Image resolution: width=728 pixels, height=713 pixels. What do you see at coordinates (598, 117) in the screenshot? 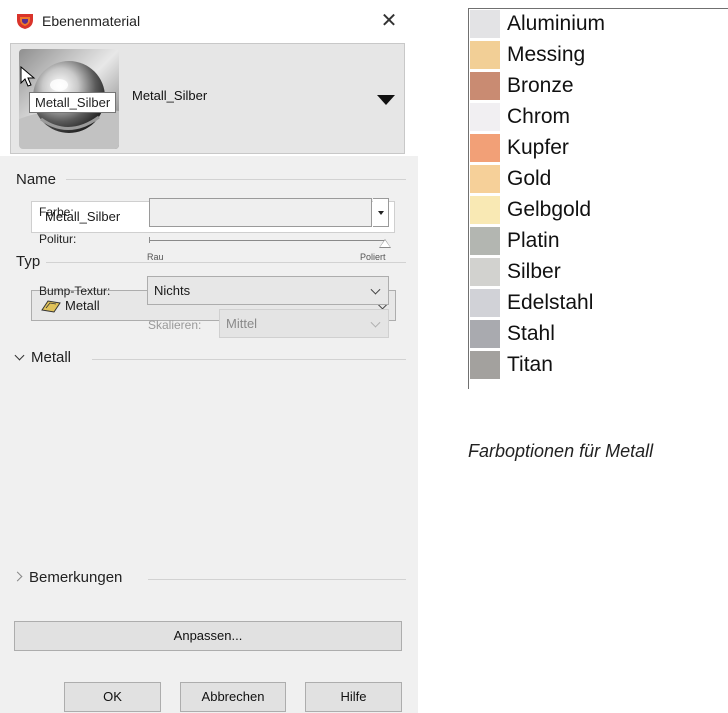
I see `metal-color-item: Chrom` at bounding box center [598, 117].